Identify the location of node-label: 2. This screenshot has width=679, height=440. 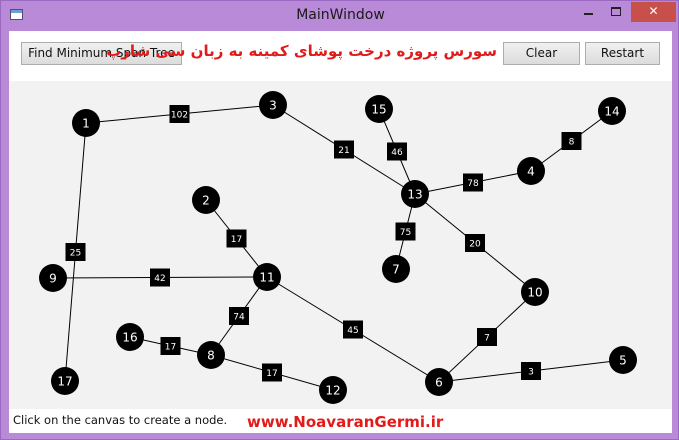
(206, 201).